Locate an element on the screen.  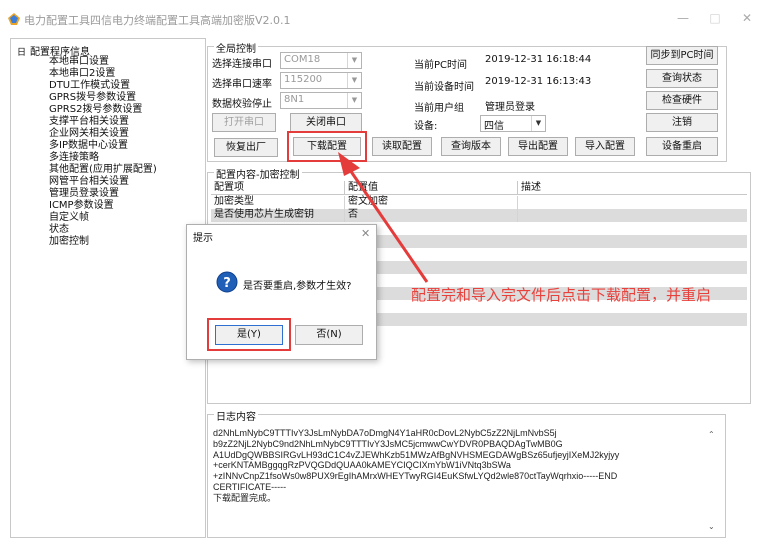
yes-button: 是(Y) is located at coordinates (249, 335).